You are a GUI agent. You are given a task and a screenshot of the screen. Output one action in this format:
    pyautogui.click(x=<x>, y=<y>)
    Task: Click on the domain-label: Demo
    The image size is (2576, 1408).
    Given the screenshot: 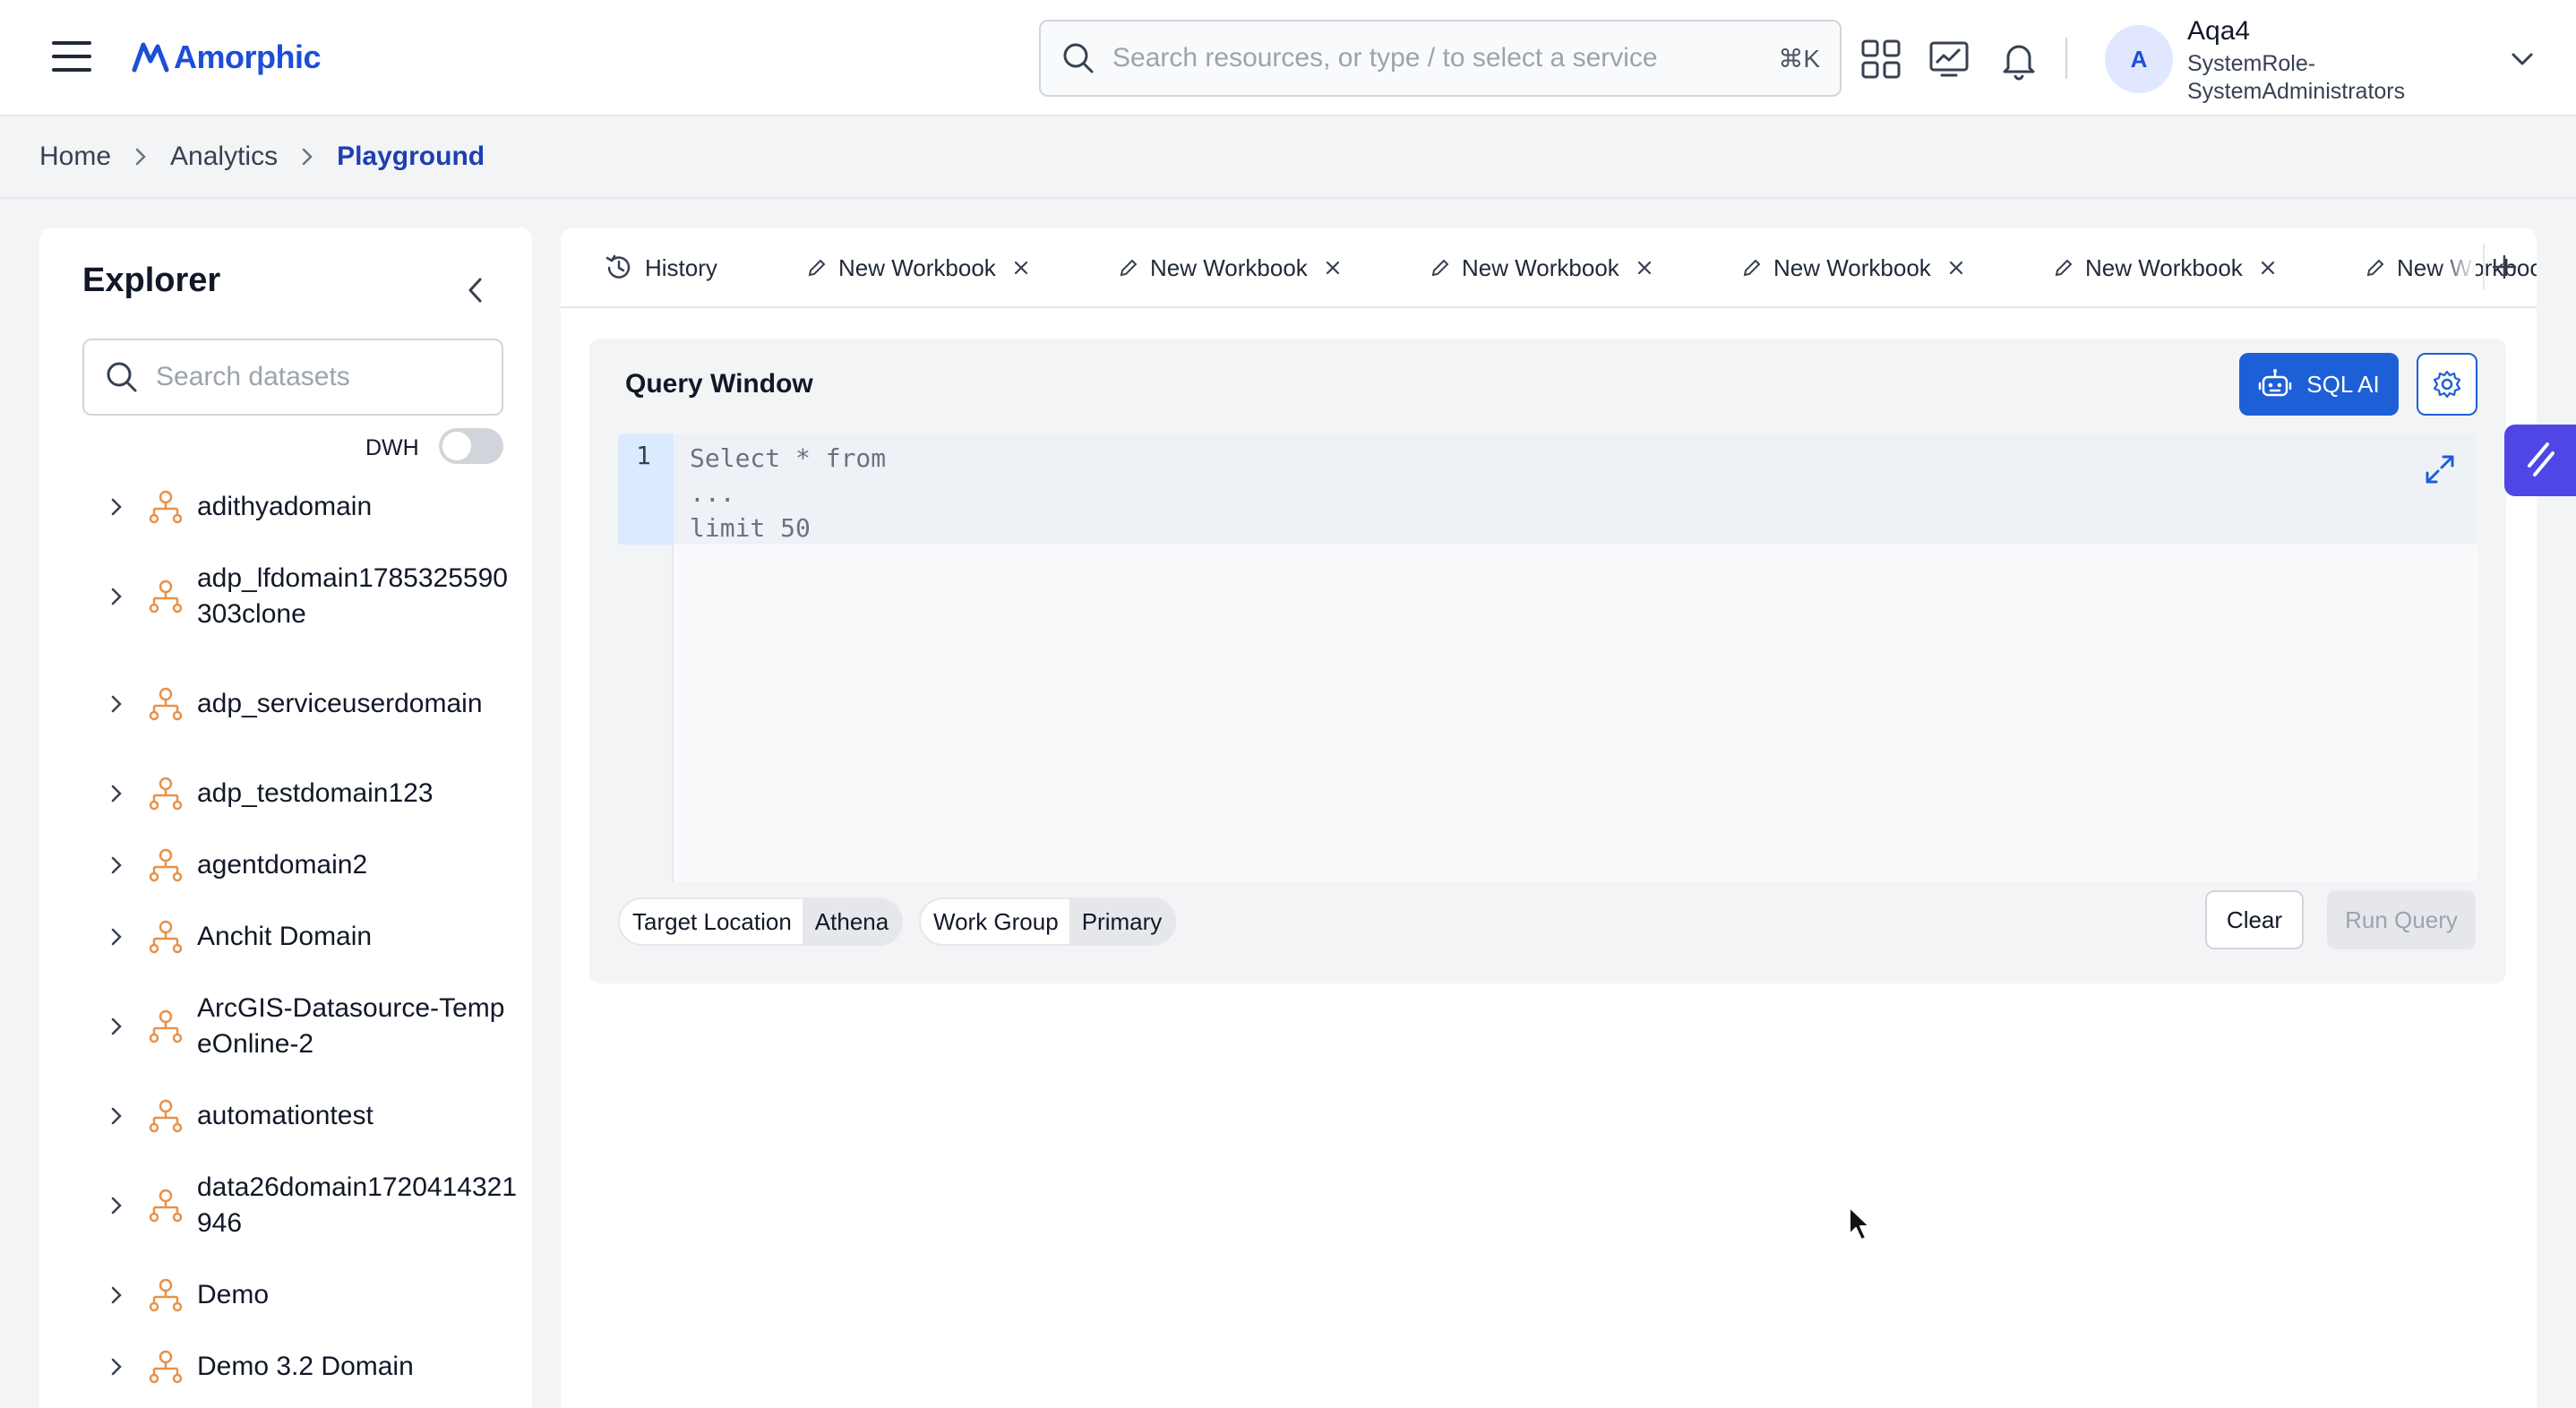 What is the action you would take?
    pyautogui.click(x=233, y=1294)
    